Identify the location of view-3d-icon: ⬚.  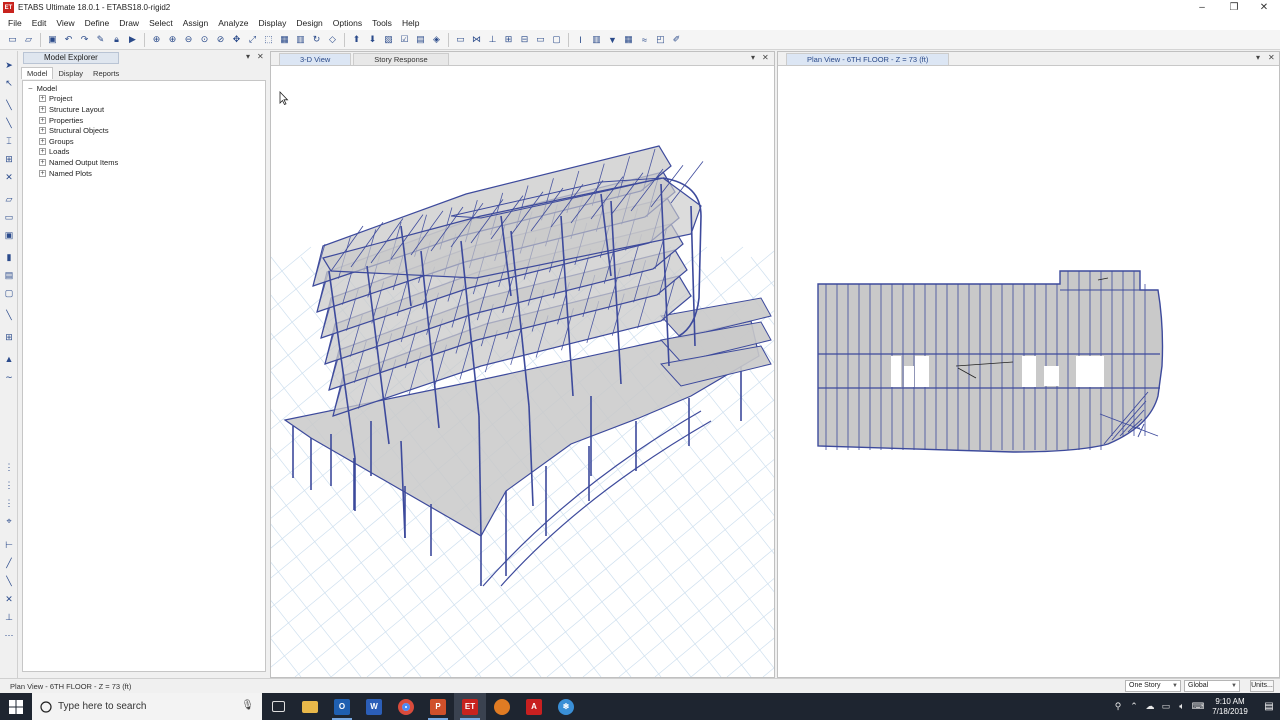
(268, 39).